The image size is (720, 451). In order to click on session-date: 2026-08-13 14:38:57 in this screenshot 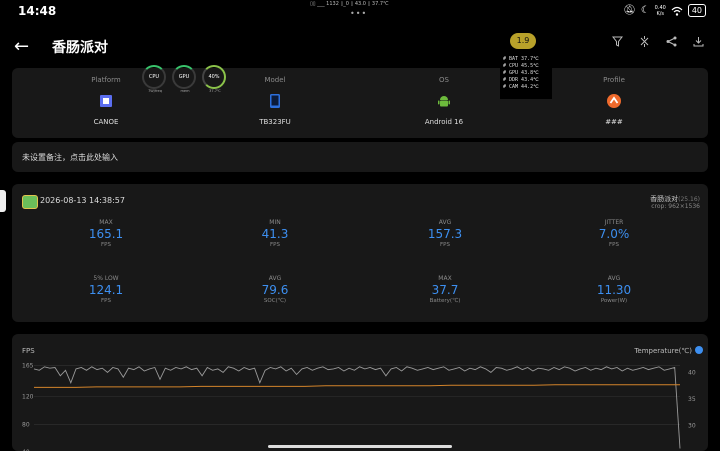, I will do `click(82, 200)`.